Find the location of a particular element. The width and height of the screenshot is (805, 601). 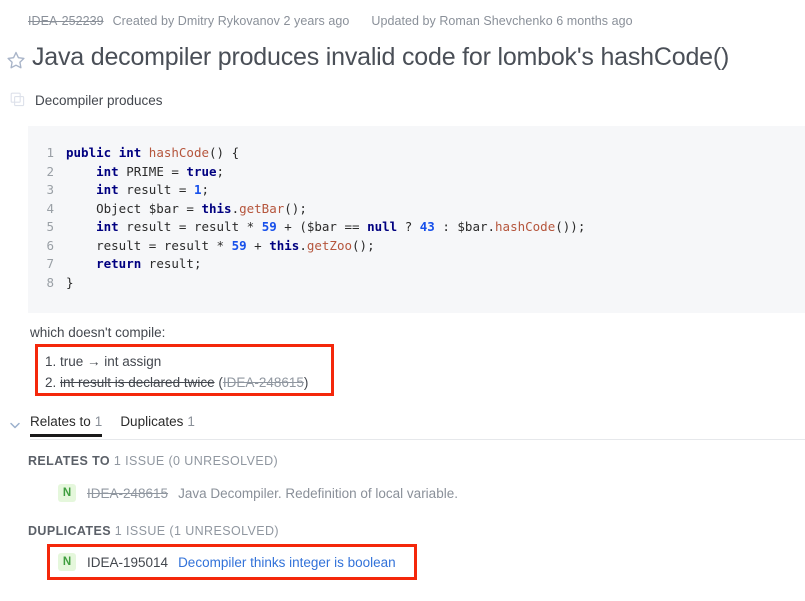

tab-relates-to: Relates to 1 is located at coordinates (66, 424).